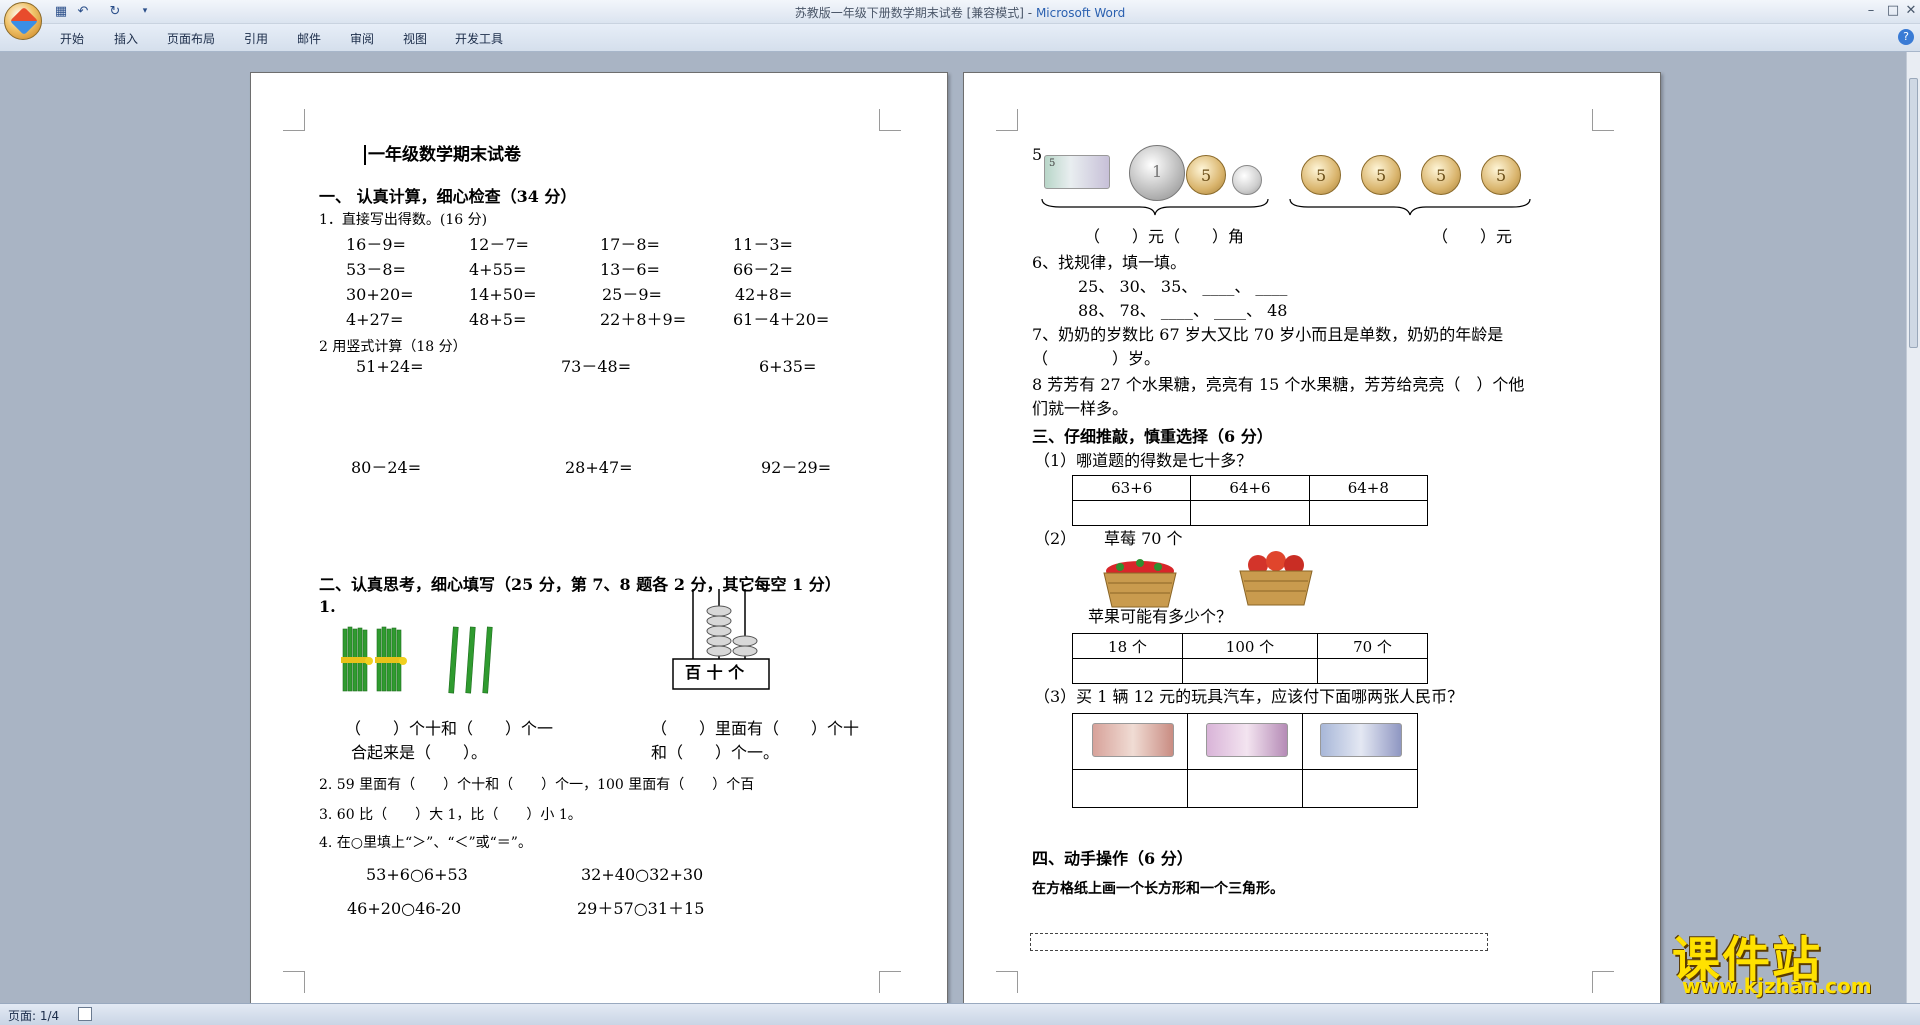 The height and width of the screenshot is (1025, 1920). What do you see at coordinates (1250, 488) in the screenshot?
I see `option-cell: 64+6` at bounding box center [1250, 488].